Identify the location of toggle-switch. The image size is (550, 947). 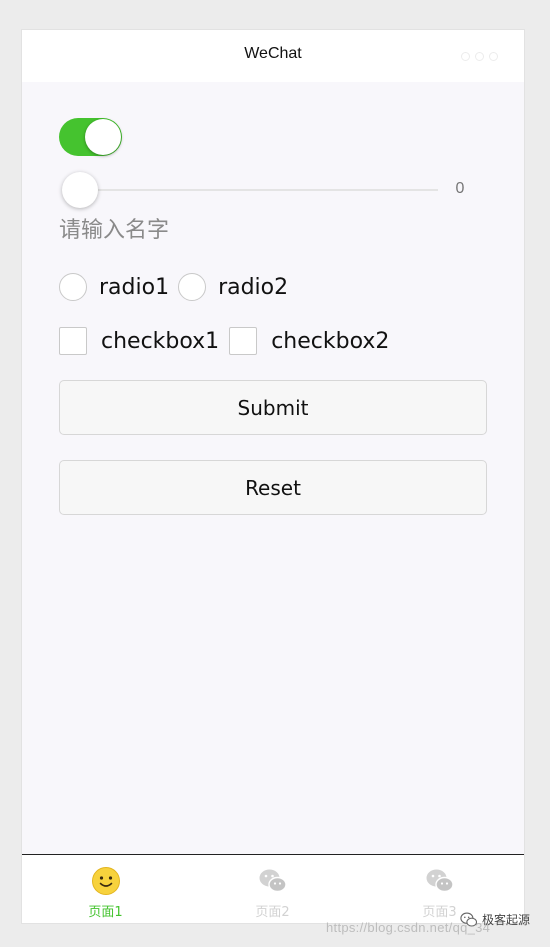
(90, 137).